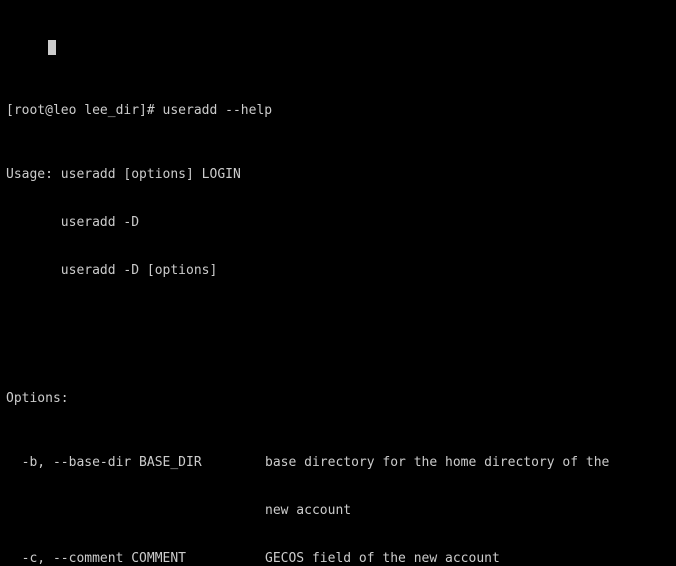 Image resolution: width=676 pixels, height=566 pixels. What do you see at coordinates (382, 558) in the screenshot?
I see `option-description: GECOS field of the new account` at bounding box center [382, 558].